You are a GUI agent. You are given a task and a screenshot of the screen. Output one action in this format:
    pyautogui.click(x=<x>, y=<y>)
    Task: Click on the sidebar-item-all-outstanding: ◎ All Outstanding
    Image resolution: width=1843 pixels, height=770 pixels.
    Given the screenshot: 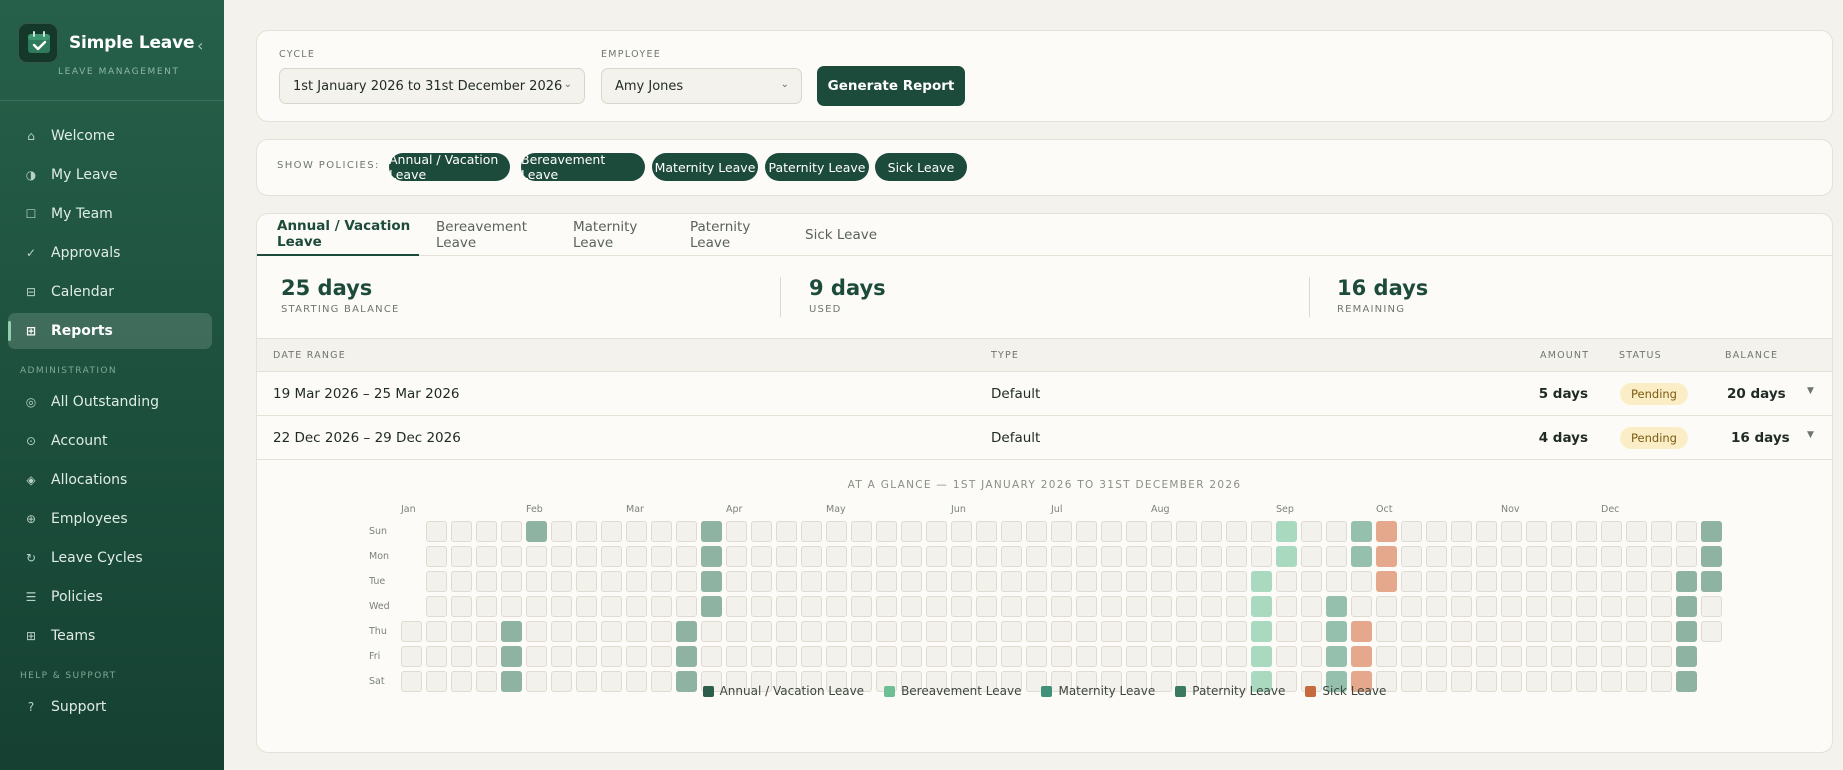 What is the action you would take?
    pyautogui.click(x=110, y=402)
    